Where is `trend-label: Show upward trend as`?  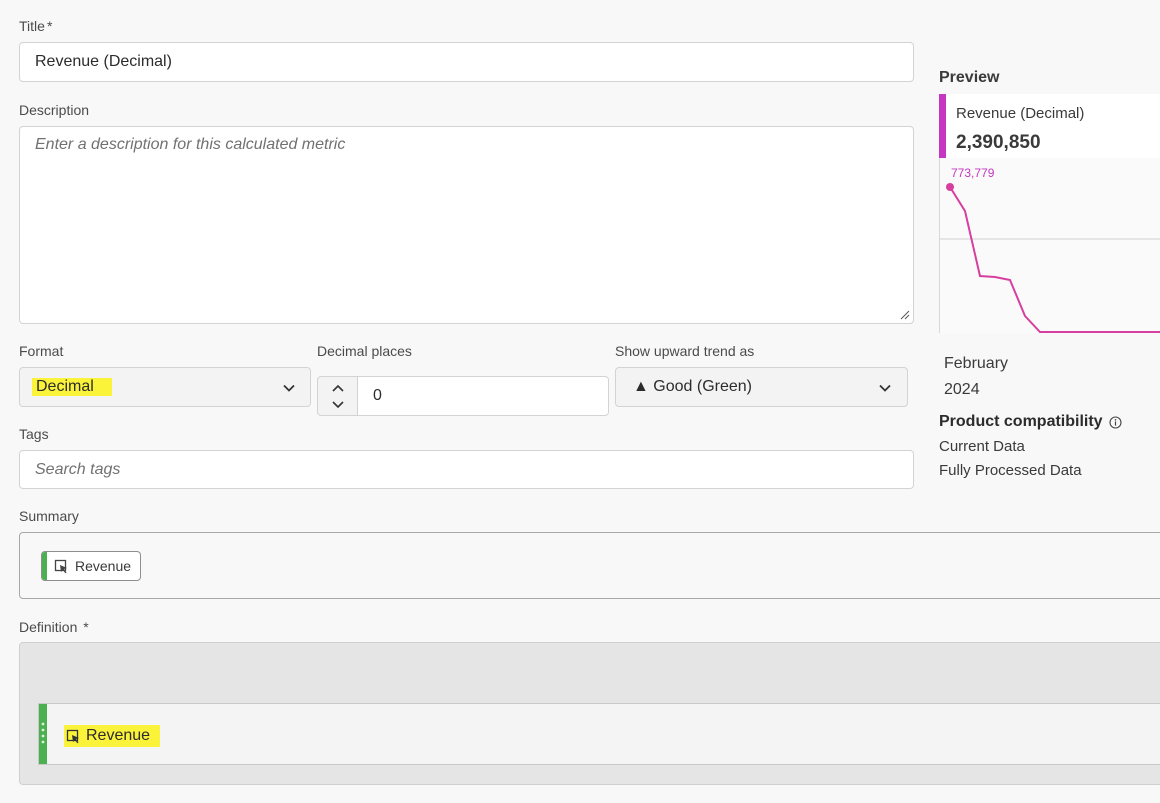
trend-label: Show upward trend as is located at coordinates (685, 351).